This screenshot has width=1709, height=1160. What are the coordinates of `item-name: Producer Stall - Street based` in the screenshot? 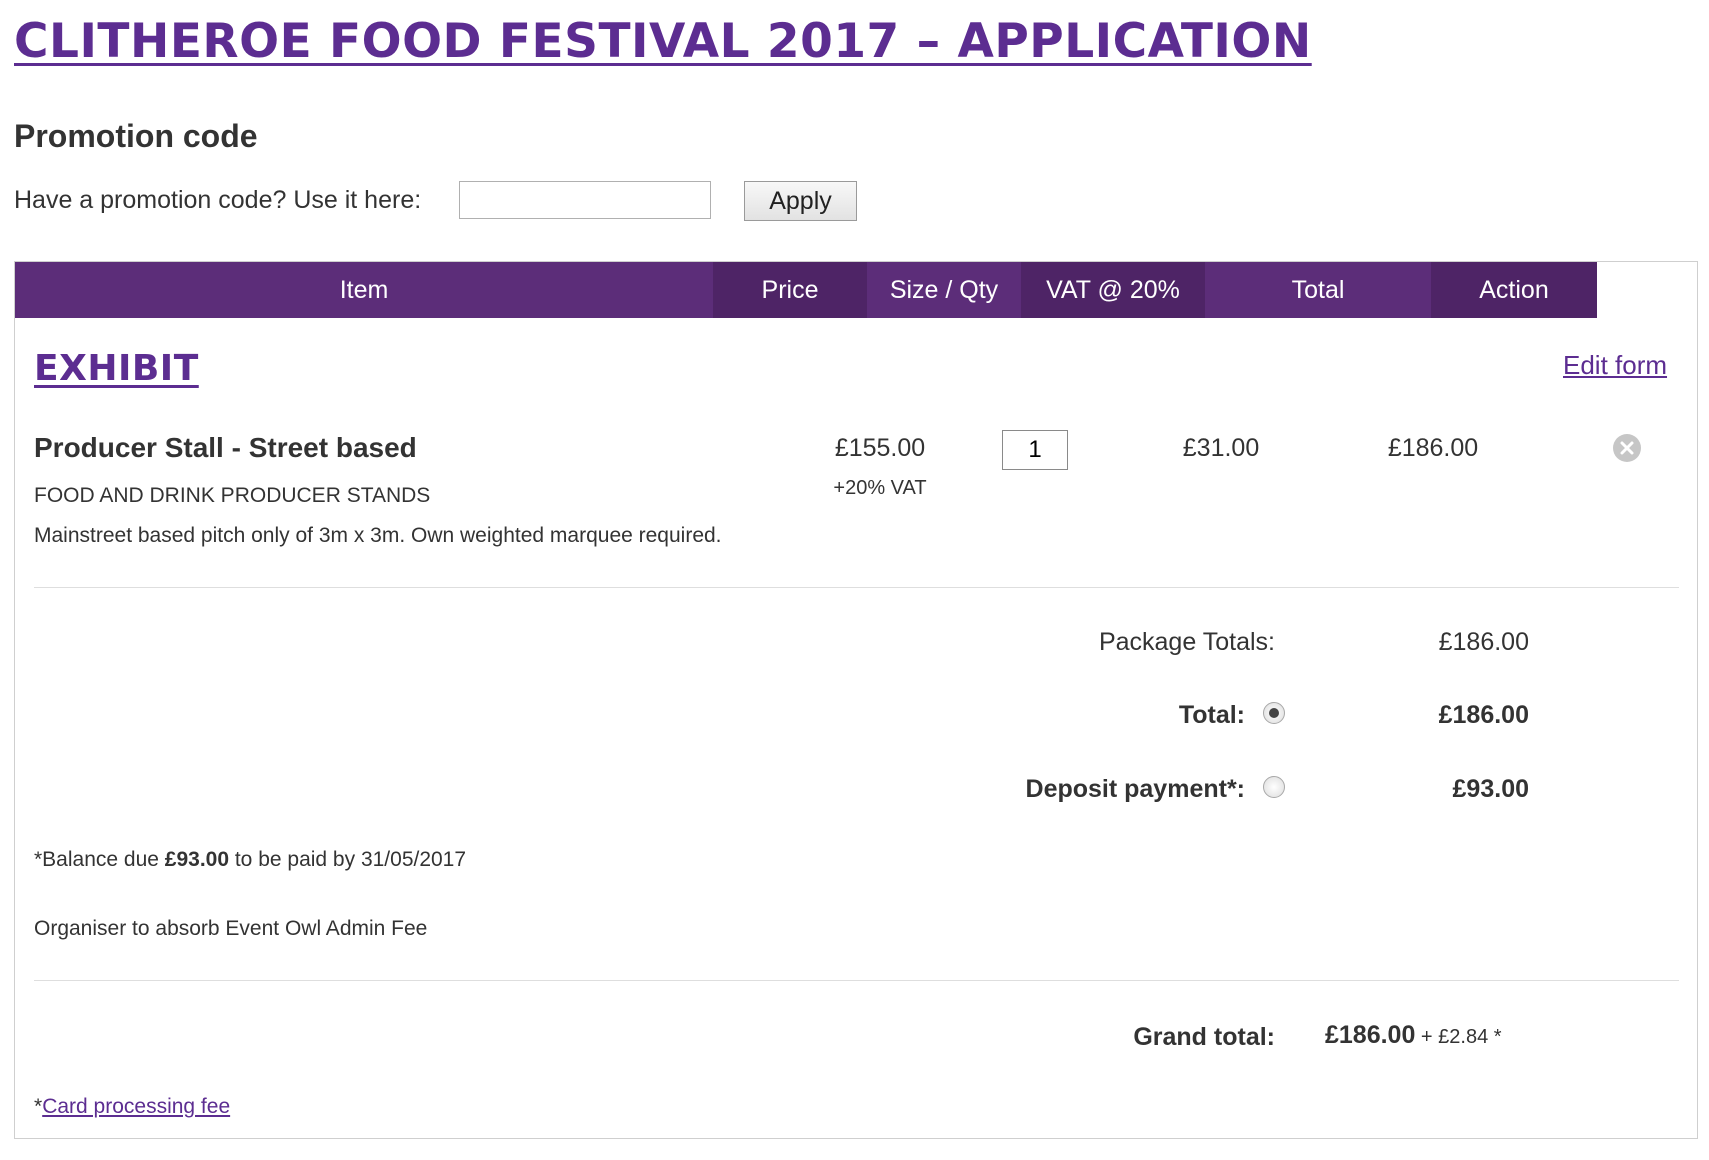 It's located at (225, 447).